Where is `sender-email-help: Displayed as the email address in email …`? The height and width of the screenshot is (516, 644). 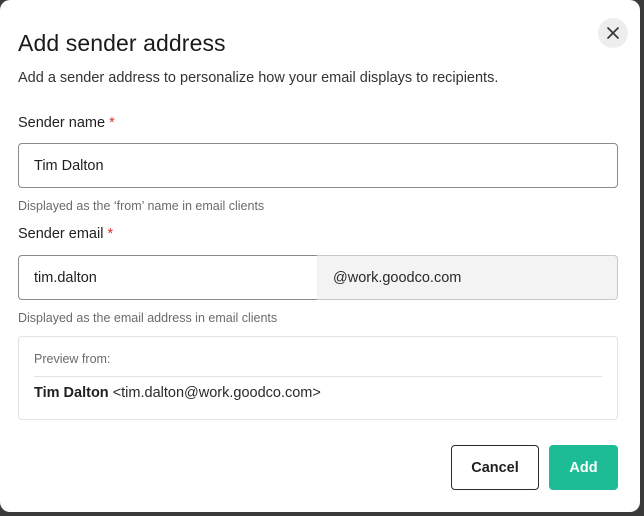 sender-email-help: Displayed as the email address in email … is located at coordinates (148, 318).